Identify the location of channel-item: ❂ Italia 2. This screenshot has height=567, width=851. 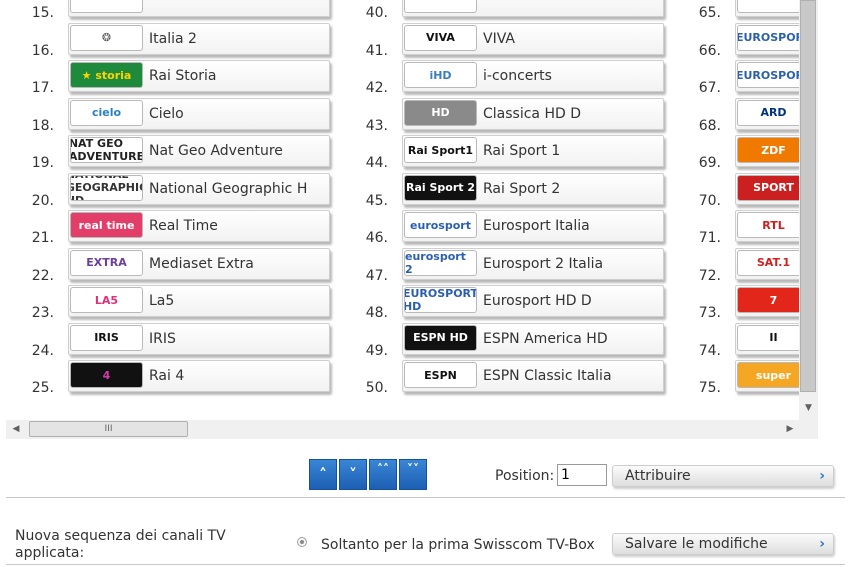
(199, 38).